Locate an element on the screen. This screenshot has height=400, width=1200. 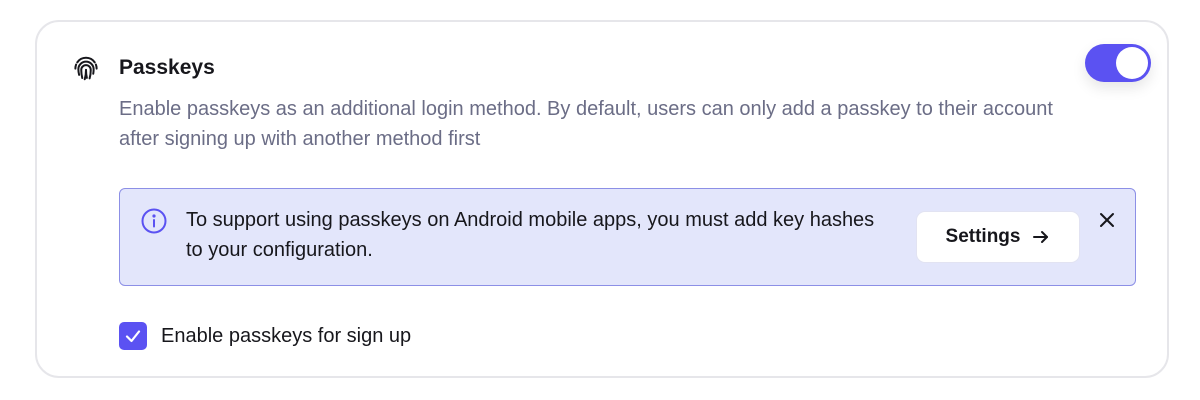
checkmark-icon is located at coordinates (133, 336).